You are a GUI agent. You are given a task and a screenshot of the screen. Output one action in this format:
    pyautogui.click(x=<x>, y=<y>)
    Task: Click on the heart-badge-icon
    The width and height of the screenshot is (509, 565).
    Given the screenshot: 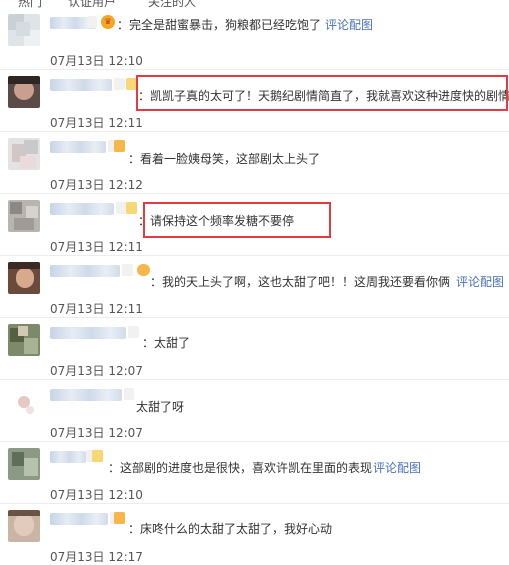 What is the action you would take?
    pyautogui.click(x=143, y=270)
    